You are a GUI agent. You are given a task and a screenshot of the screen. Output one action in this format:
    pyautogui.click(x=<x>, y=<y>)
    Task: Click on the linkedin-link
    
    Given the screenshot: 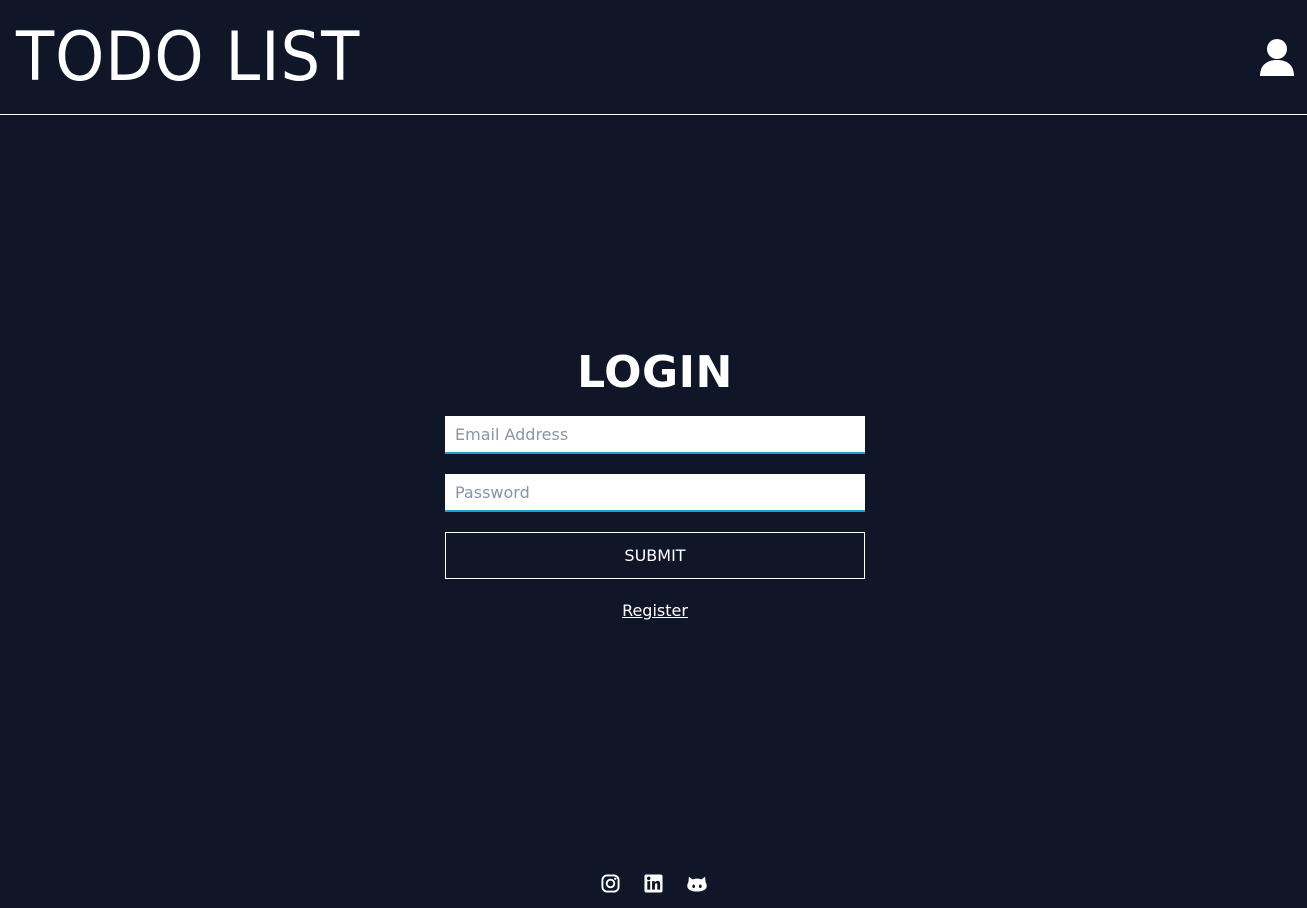 What is the action you would take?
    pyautogui.click(x=654, y=883)
    